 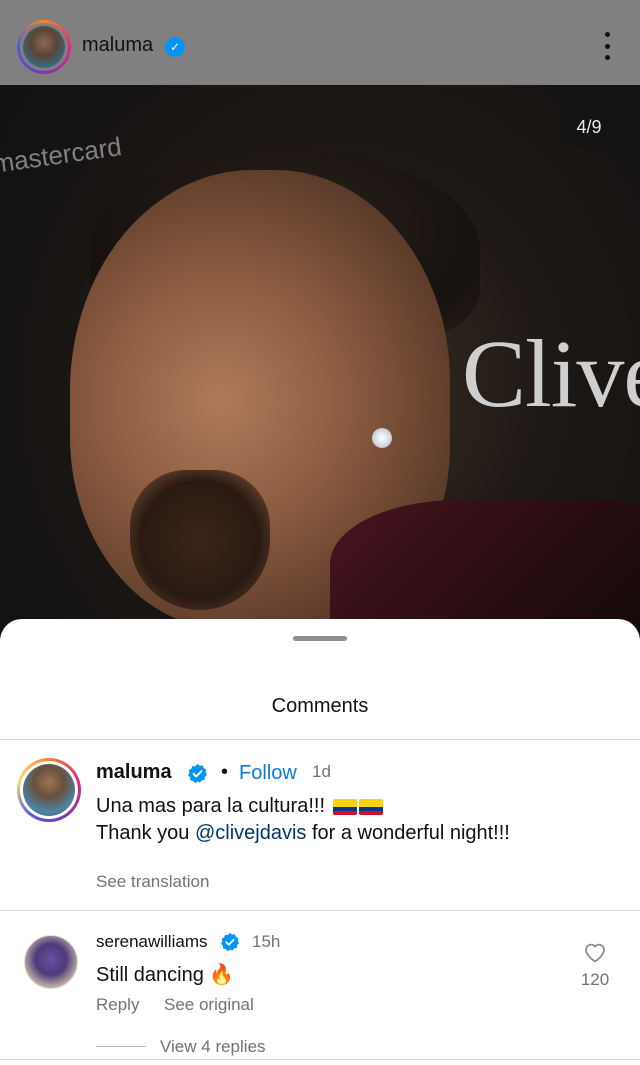 I want to click on caption-text-2-prefix: Thank you, so click(x=145, y=833).